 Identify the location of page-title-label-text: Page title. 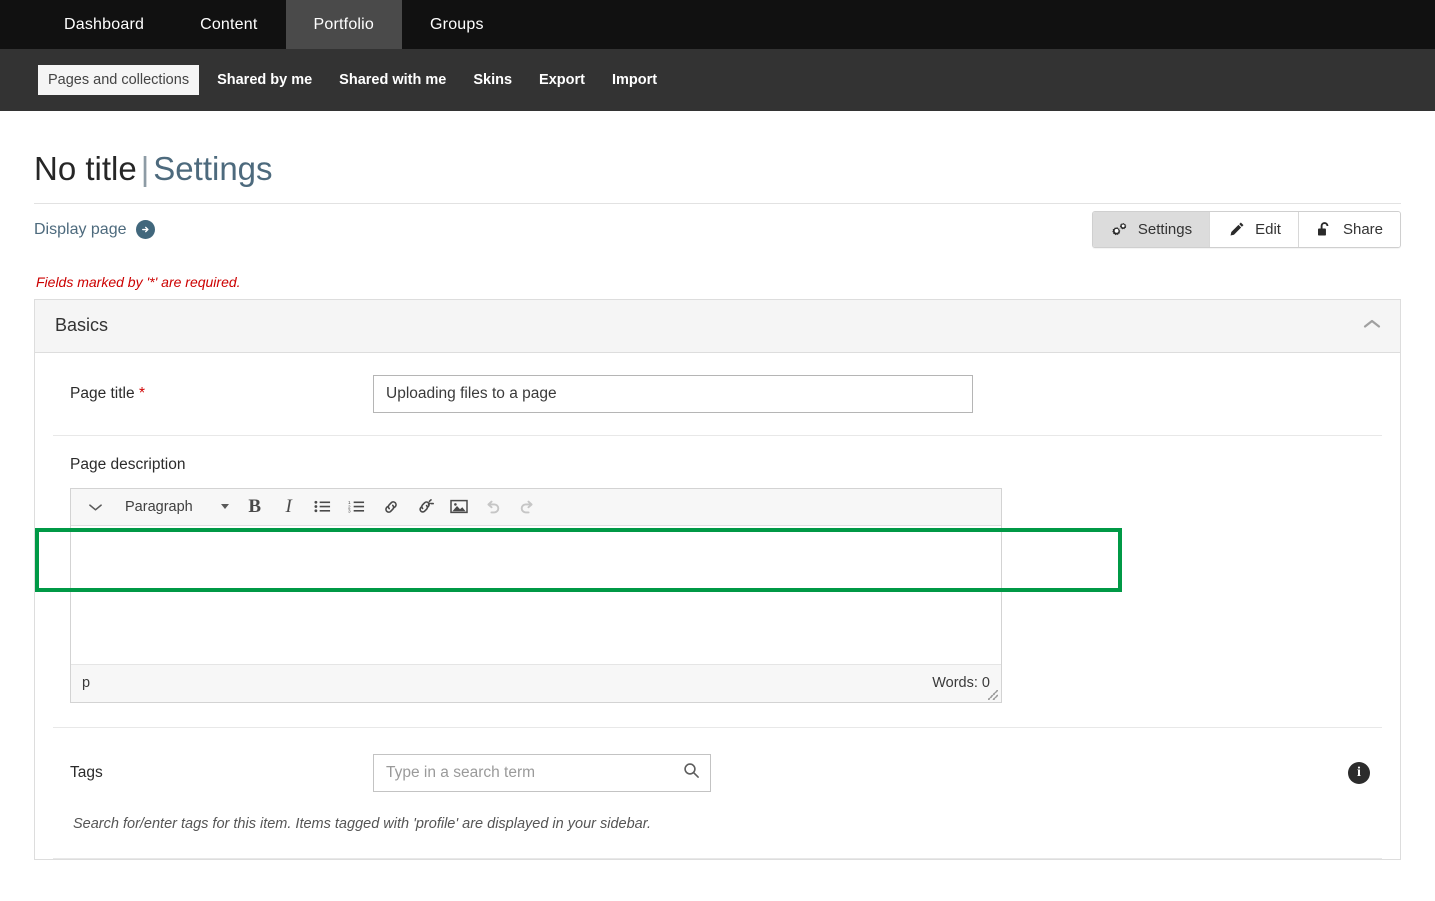
(102, 393).